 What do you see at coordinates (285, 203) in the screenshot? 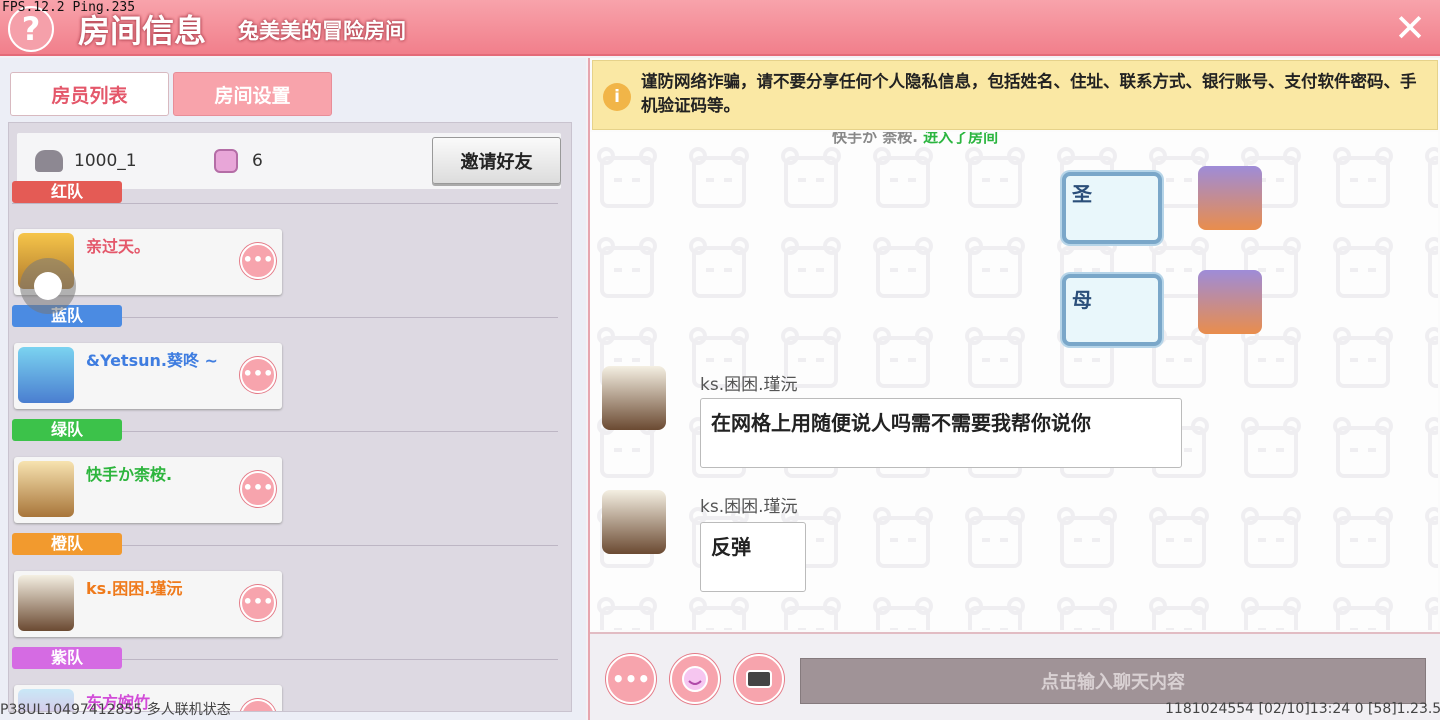
I see `team-divider` at bounding box center [285, 203].